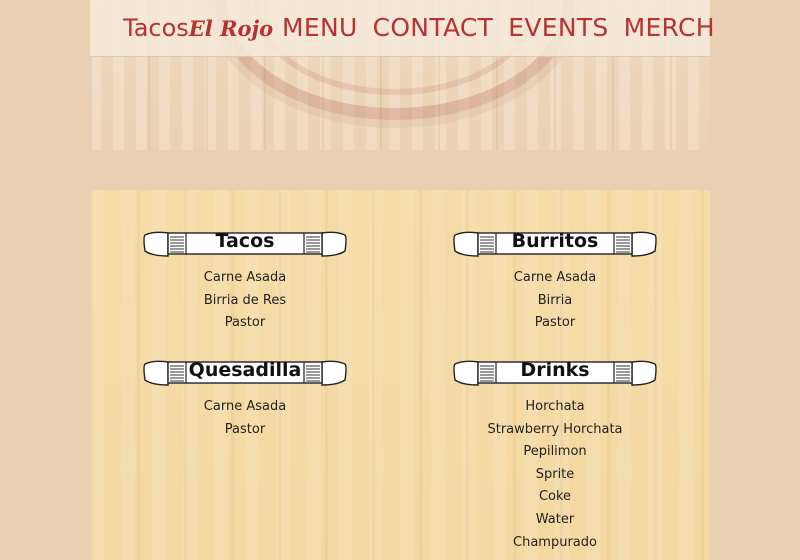 This screenshot has height=560, width=800. What do you see at coordinates (498, 27) in the screenshot?
I see `nav-links: MENU CONTACT EVENTS MERCH` at bounding box center [498, 27].